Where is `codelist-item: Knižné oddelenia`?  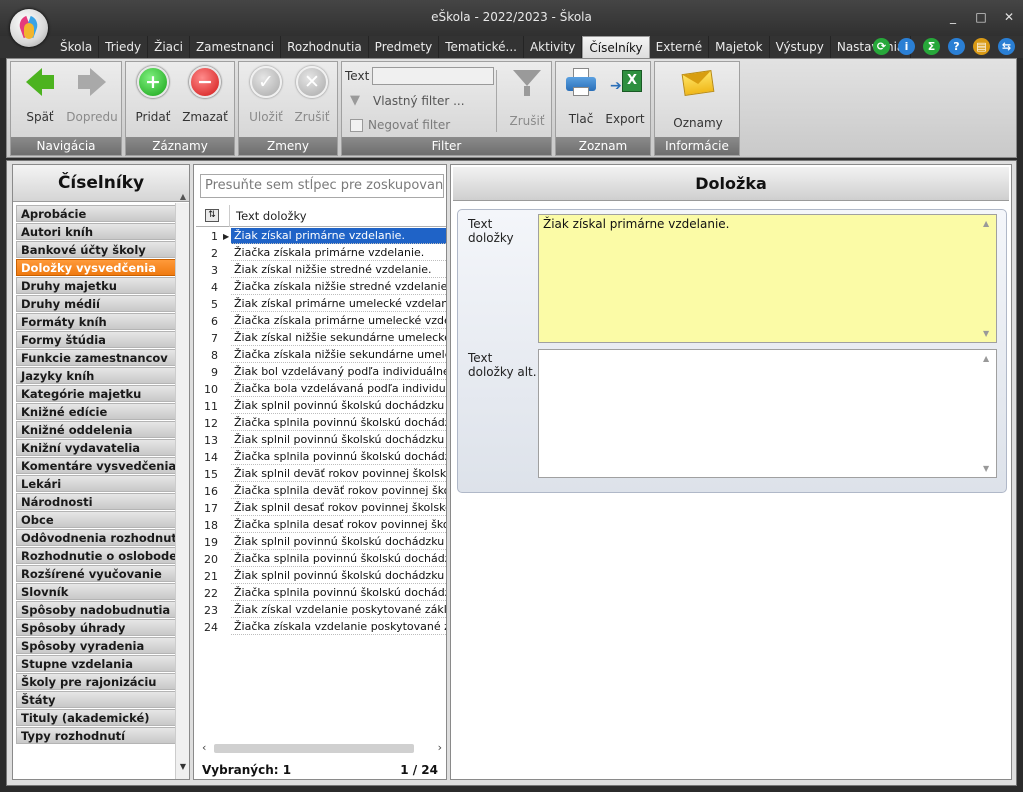 codelist-item: Knižné oddelenia is located at coordinates (100, 429).